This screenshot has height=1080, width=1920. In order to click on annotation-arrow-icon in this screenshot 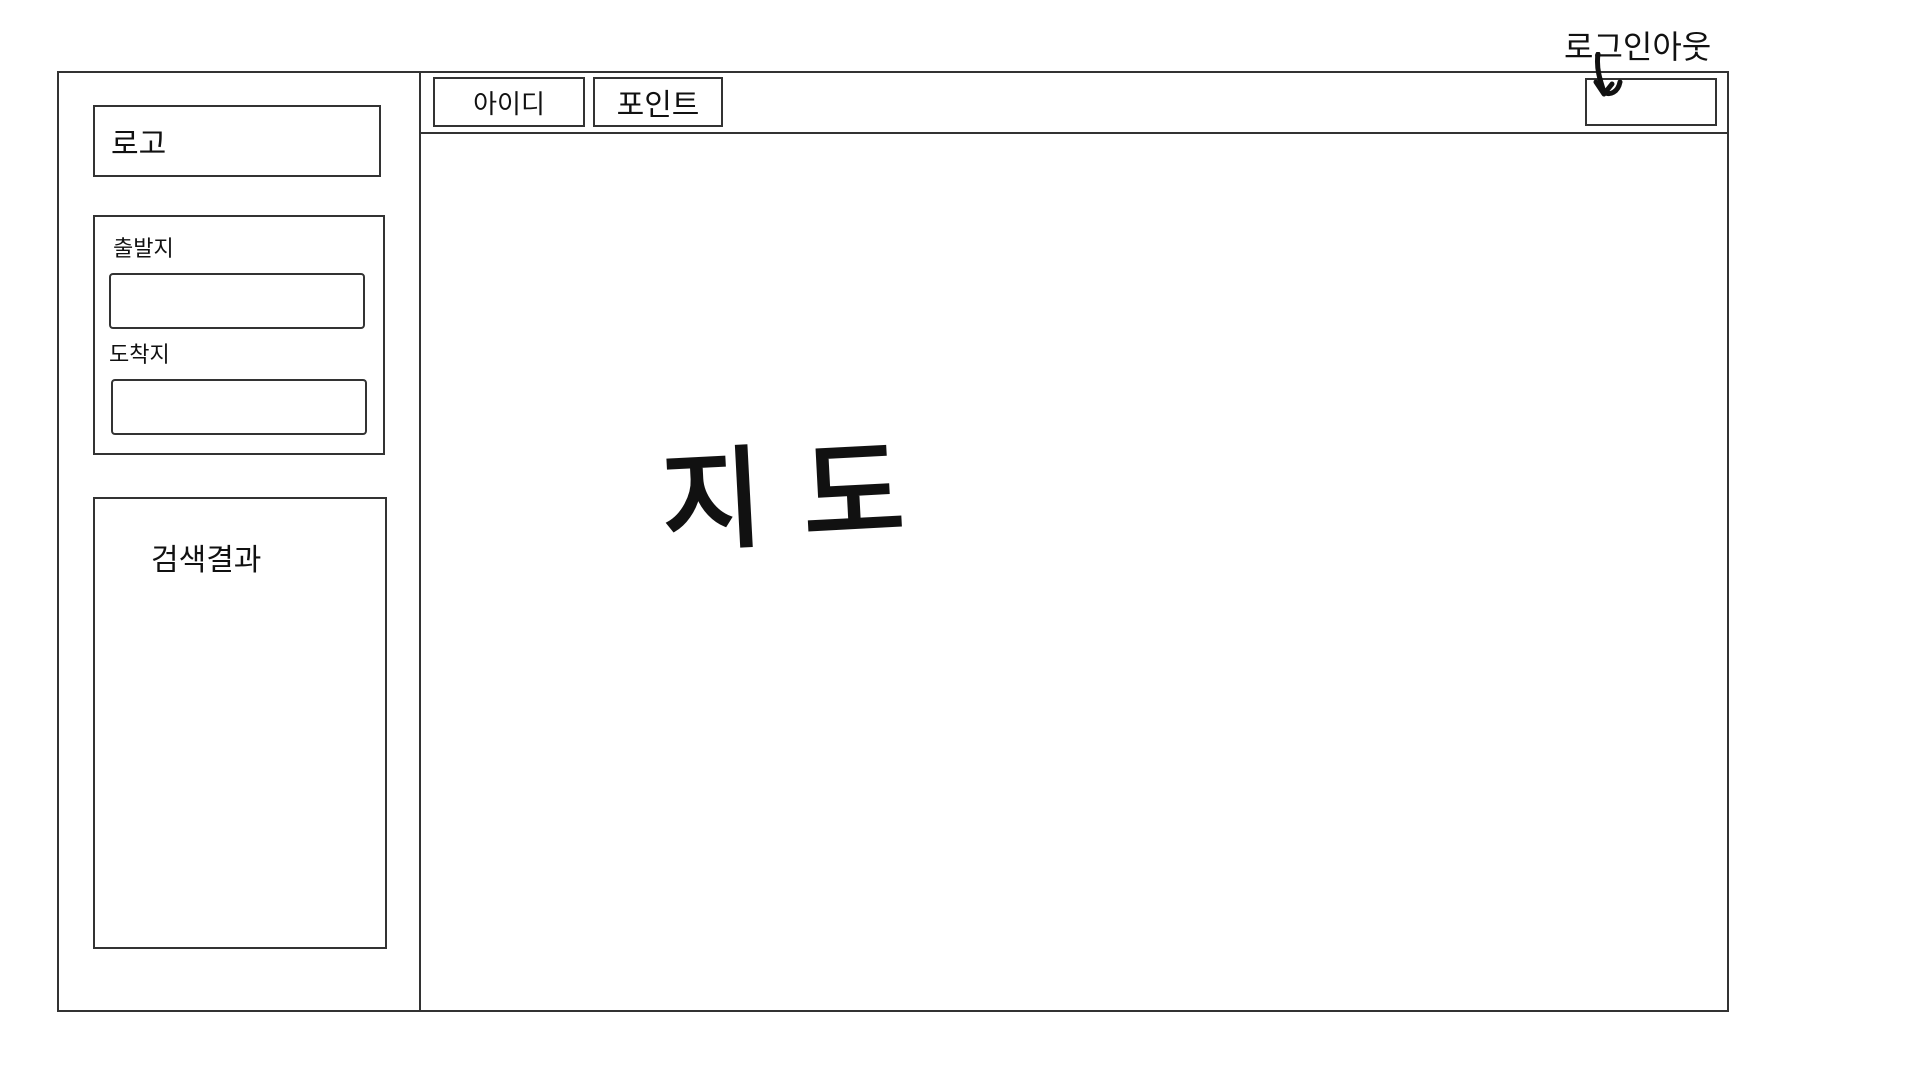, I will do `click(1608, 74)`.